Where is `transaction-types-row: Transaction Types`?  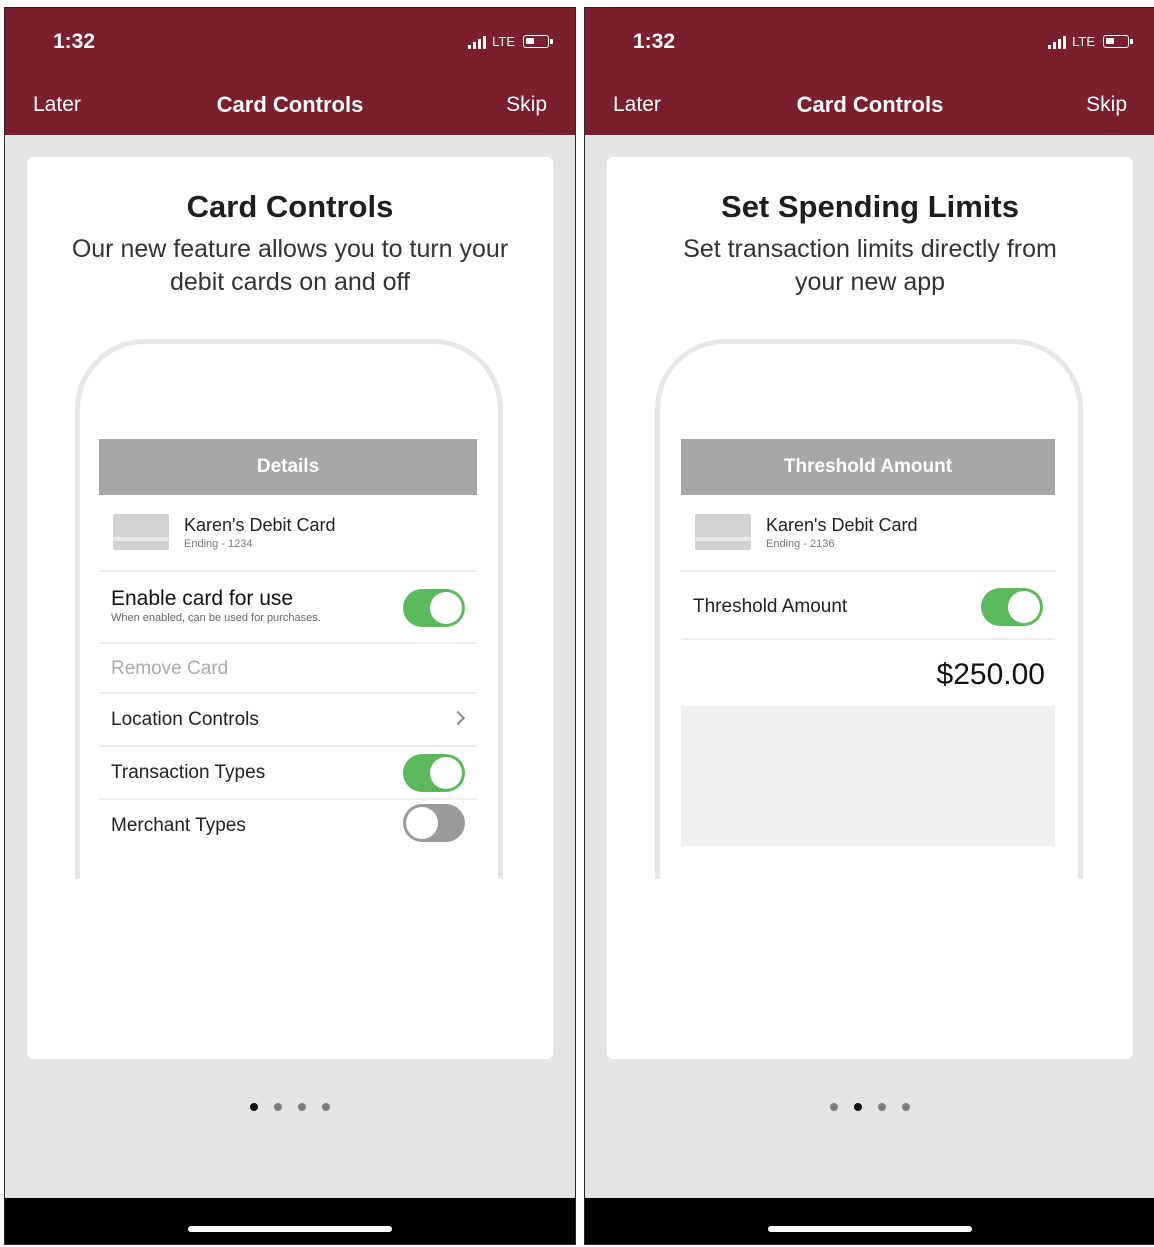 transaction-types-row: Transaction Types is located at coordinates (288, 773).